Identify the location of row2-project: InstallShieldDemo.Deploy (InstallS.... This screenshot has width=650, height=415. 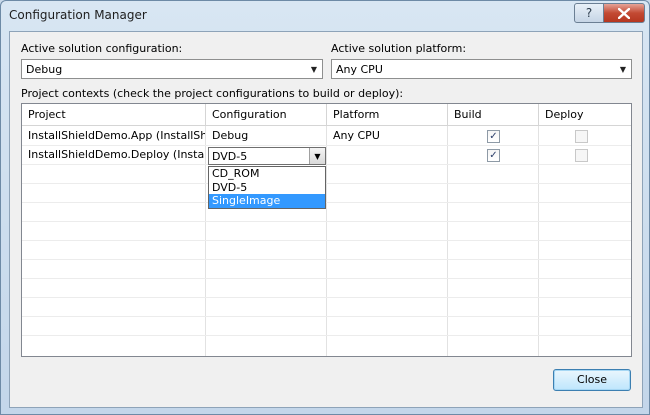
(116, 154).